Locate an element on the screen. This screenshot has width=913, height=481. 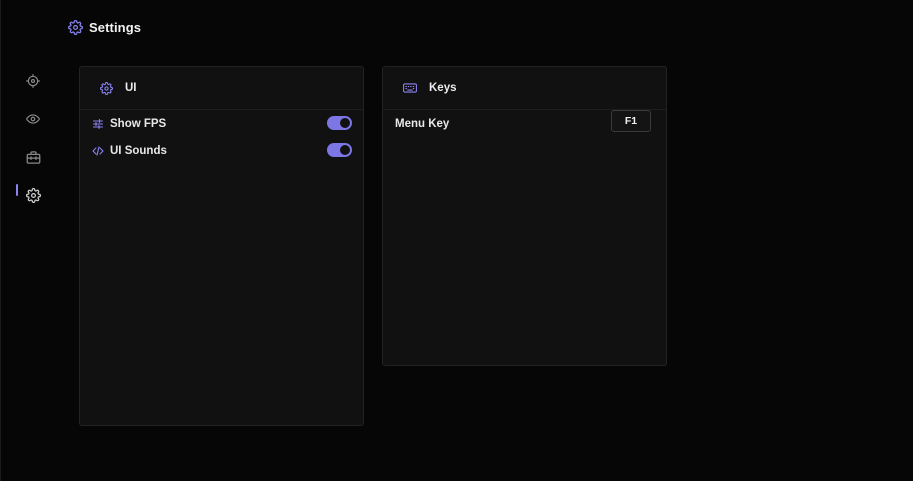
sidebar is located at coordinates (33, 138).